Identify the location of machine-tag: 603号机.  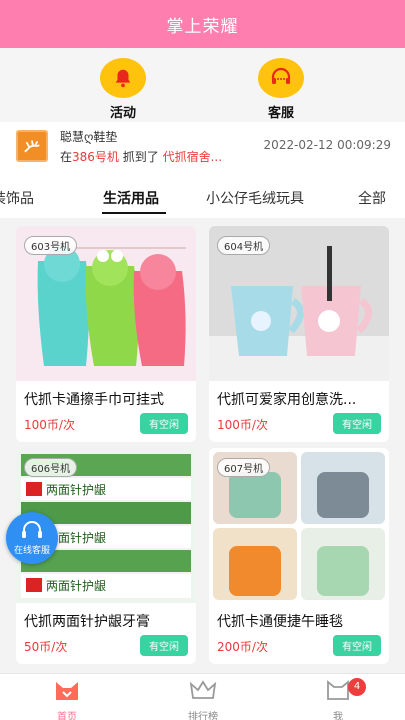
(51, 245).